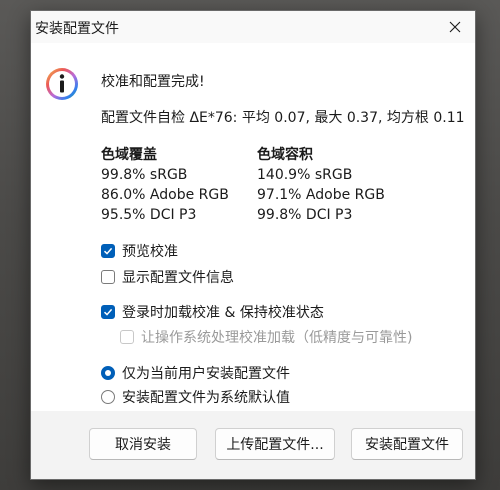 The height and width of the screenshot is (490, 500). What do you see at coordinates (127, 337) in the screenshot?
I see `checkbox-disabled-icon` at bounding box center [127, 337].